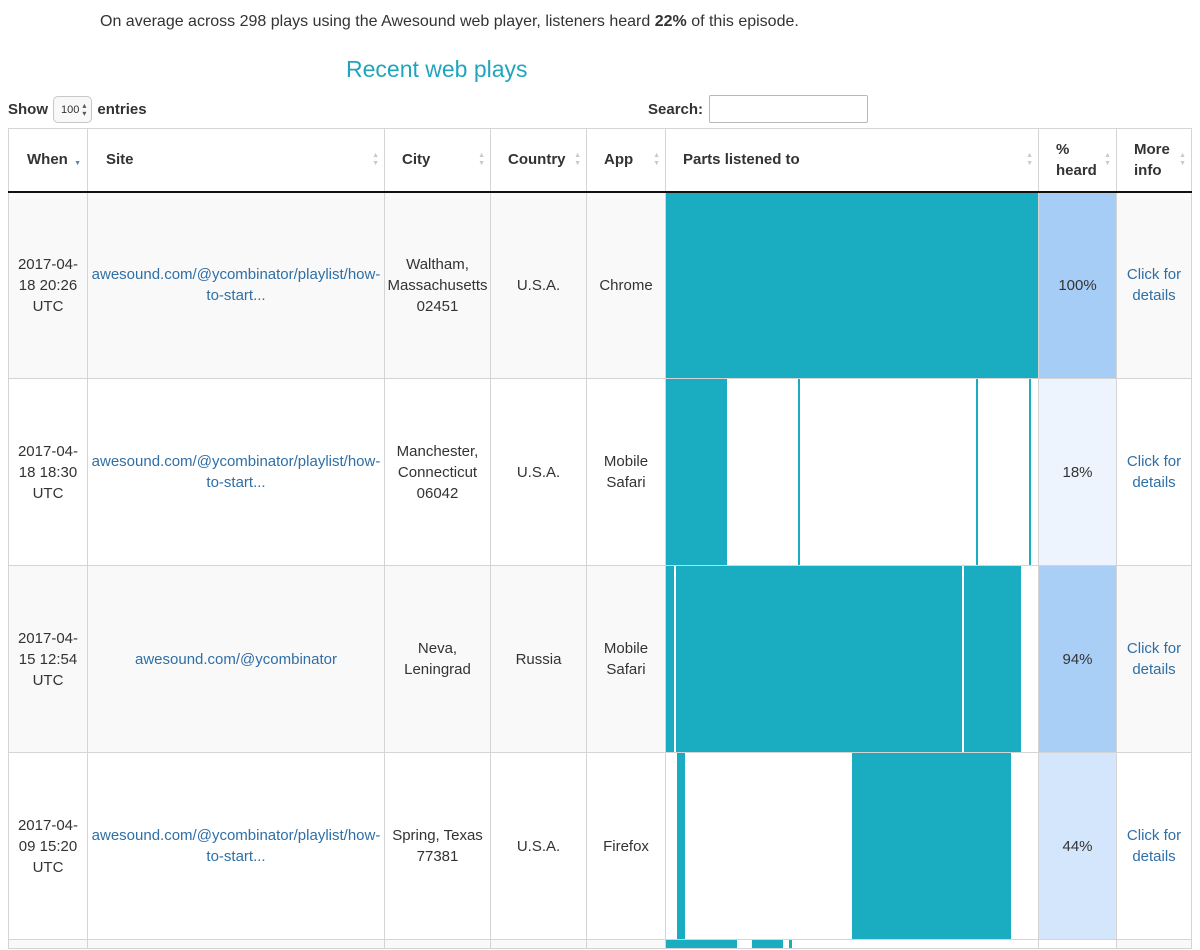 The width and height of the screenshot is (1200, 950). Describe the element at coordinates (852, 160) in the screenshot. I see `column-header-parts: Parts listened to ▲ ▼` at that location.